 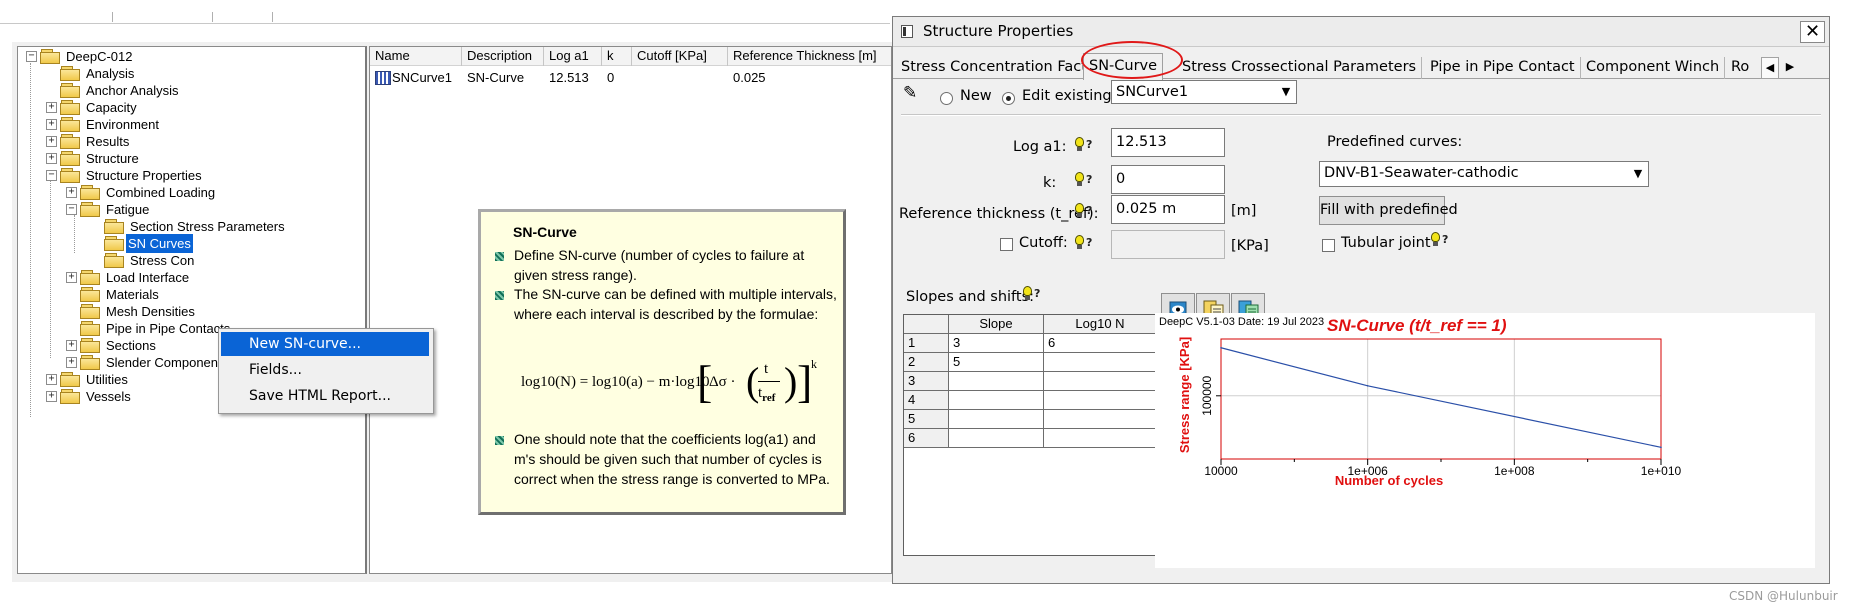 I want to click on watermark: CSDN @Hulunbuir, so click(x=1783, y=596).